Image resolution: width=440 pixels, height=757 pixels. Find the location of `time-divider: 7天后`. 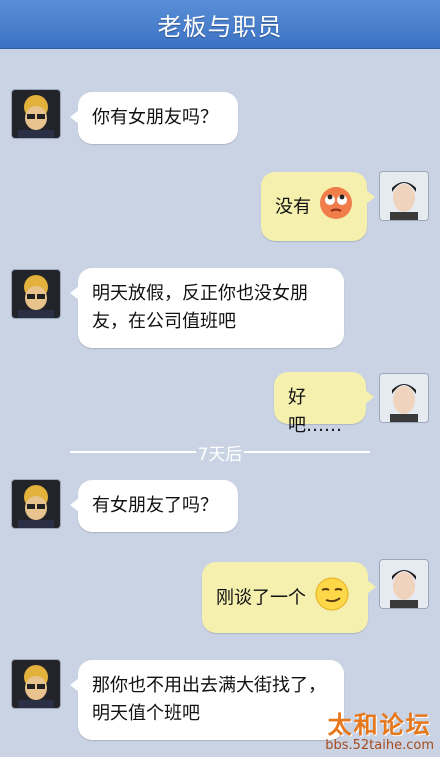

time-divider: 7天后 is located at coordinates (220, 452).